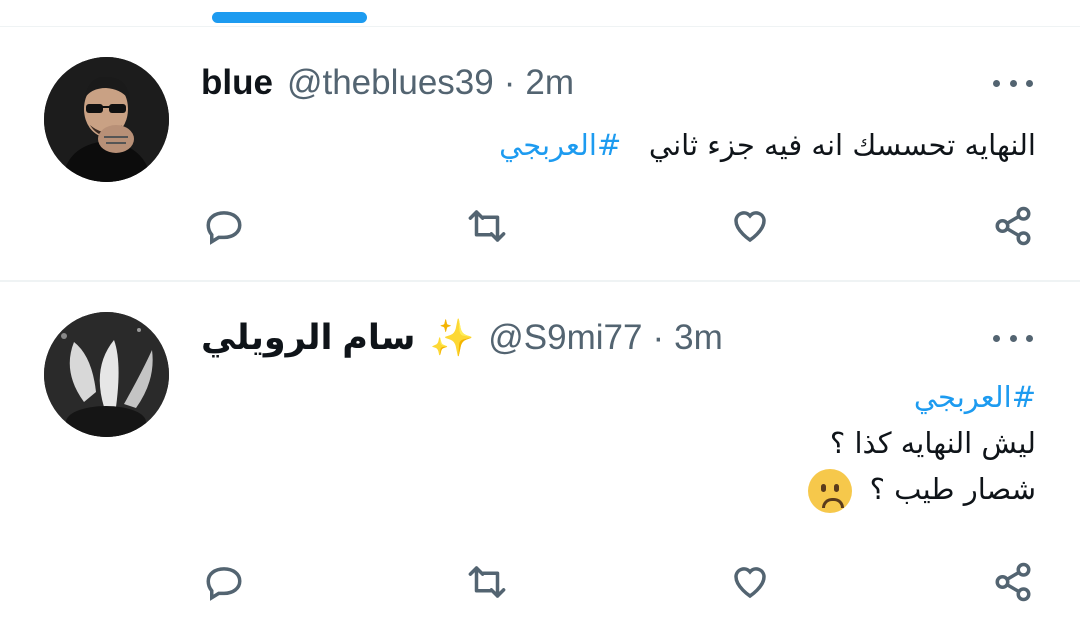 This screenshot has height=632, width=1080. I want to click on timestamp: 2m, so click(549, 83).